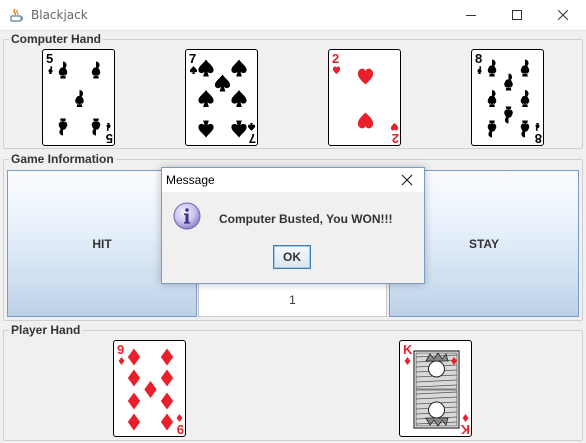  I want to click on card-rank-top: 2, so click(335, 58).